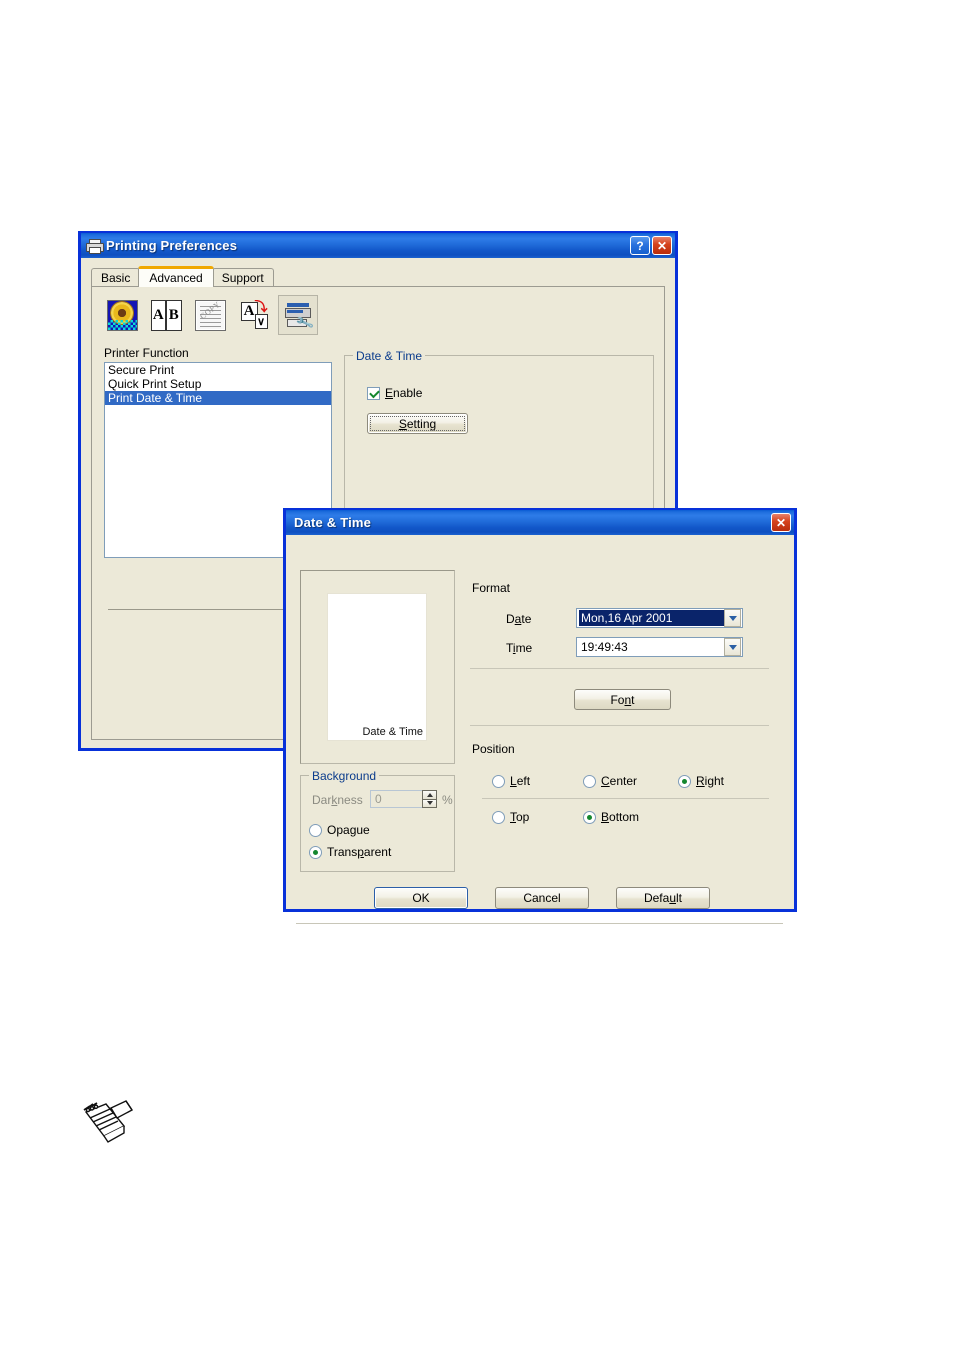 Image resolution: width=954 pixels, height=1352 pixels. I want to click on date-time-group-label: Date & Time, so click(389, 356).